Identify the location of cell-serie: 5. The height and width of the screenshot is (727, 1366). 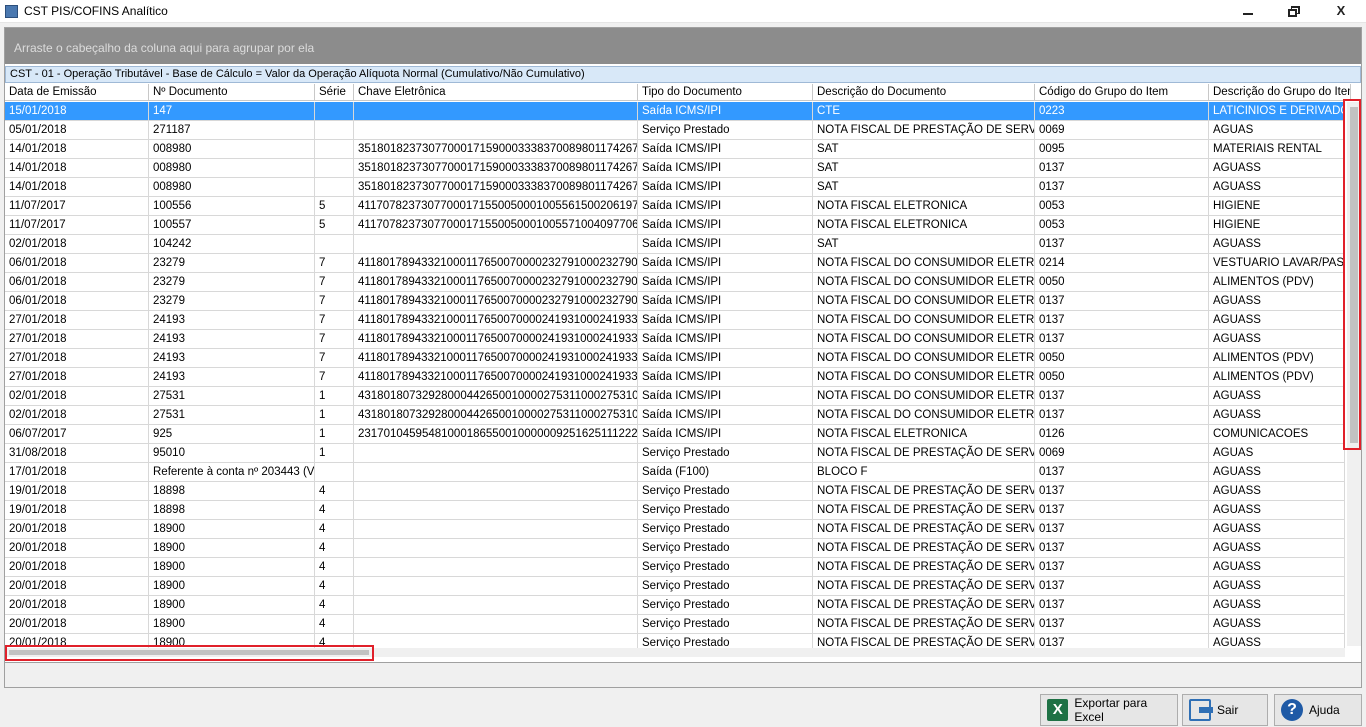
(334, 206).